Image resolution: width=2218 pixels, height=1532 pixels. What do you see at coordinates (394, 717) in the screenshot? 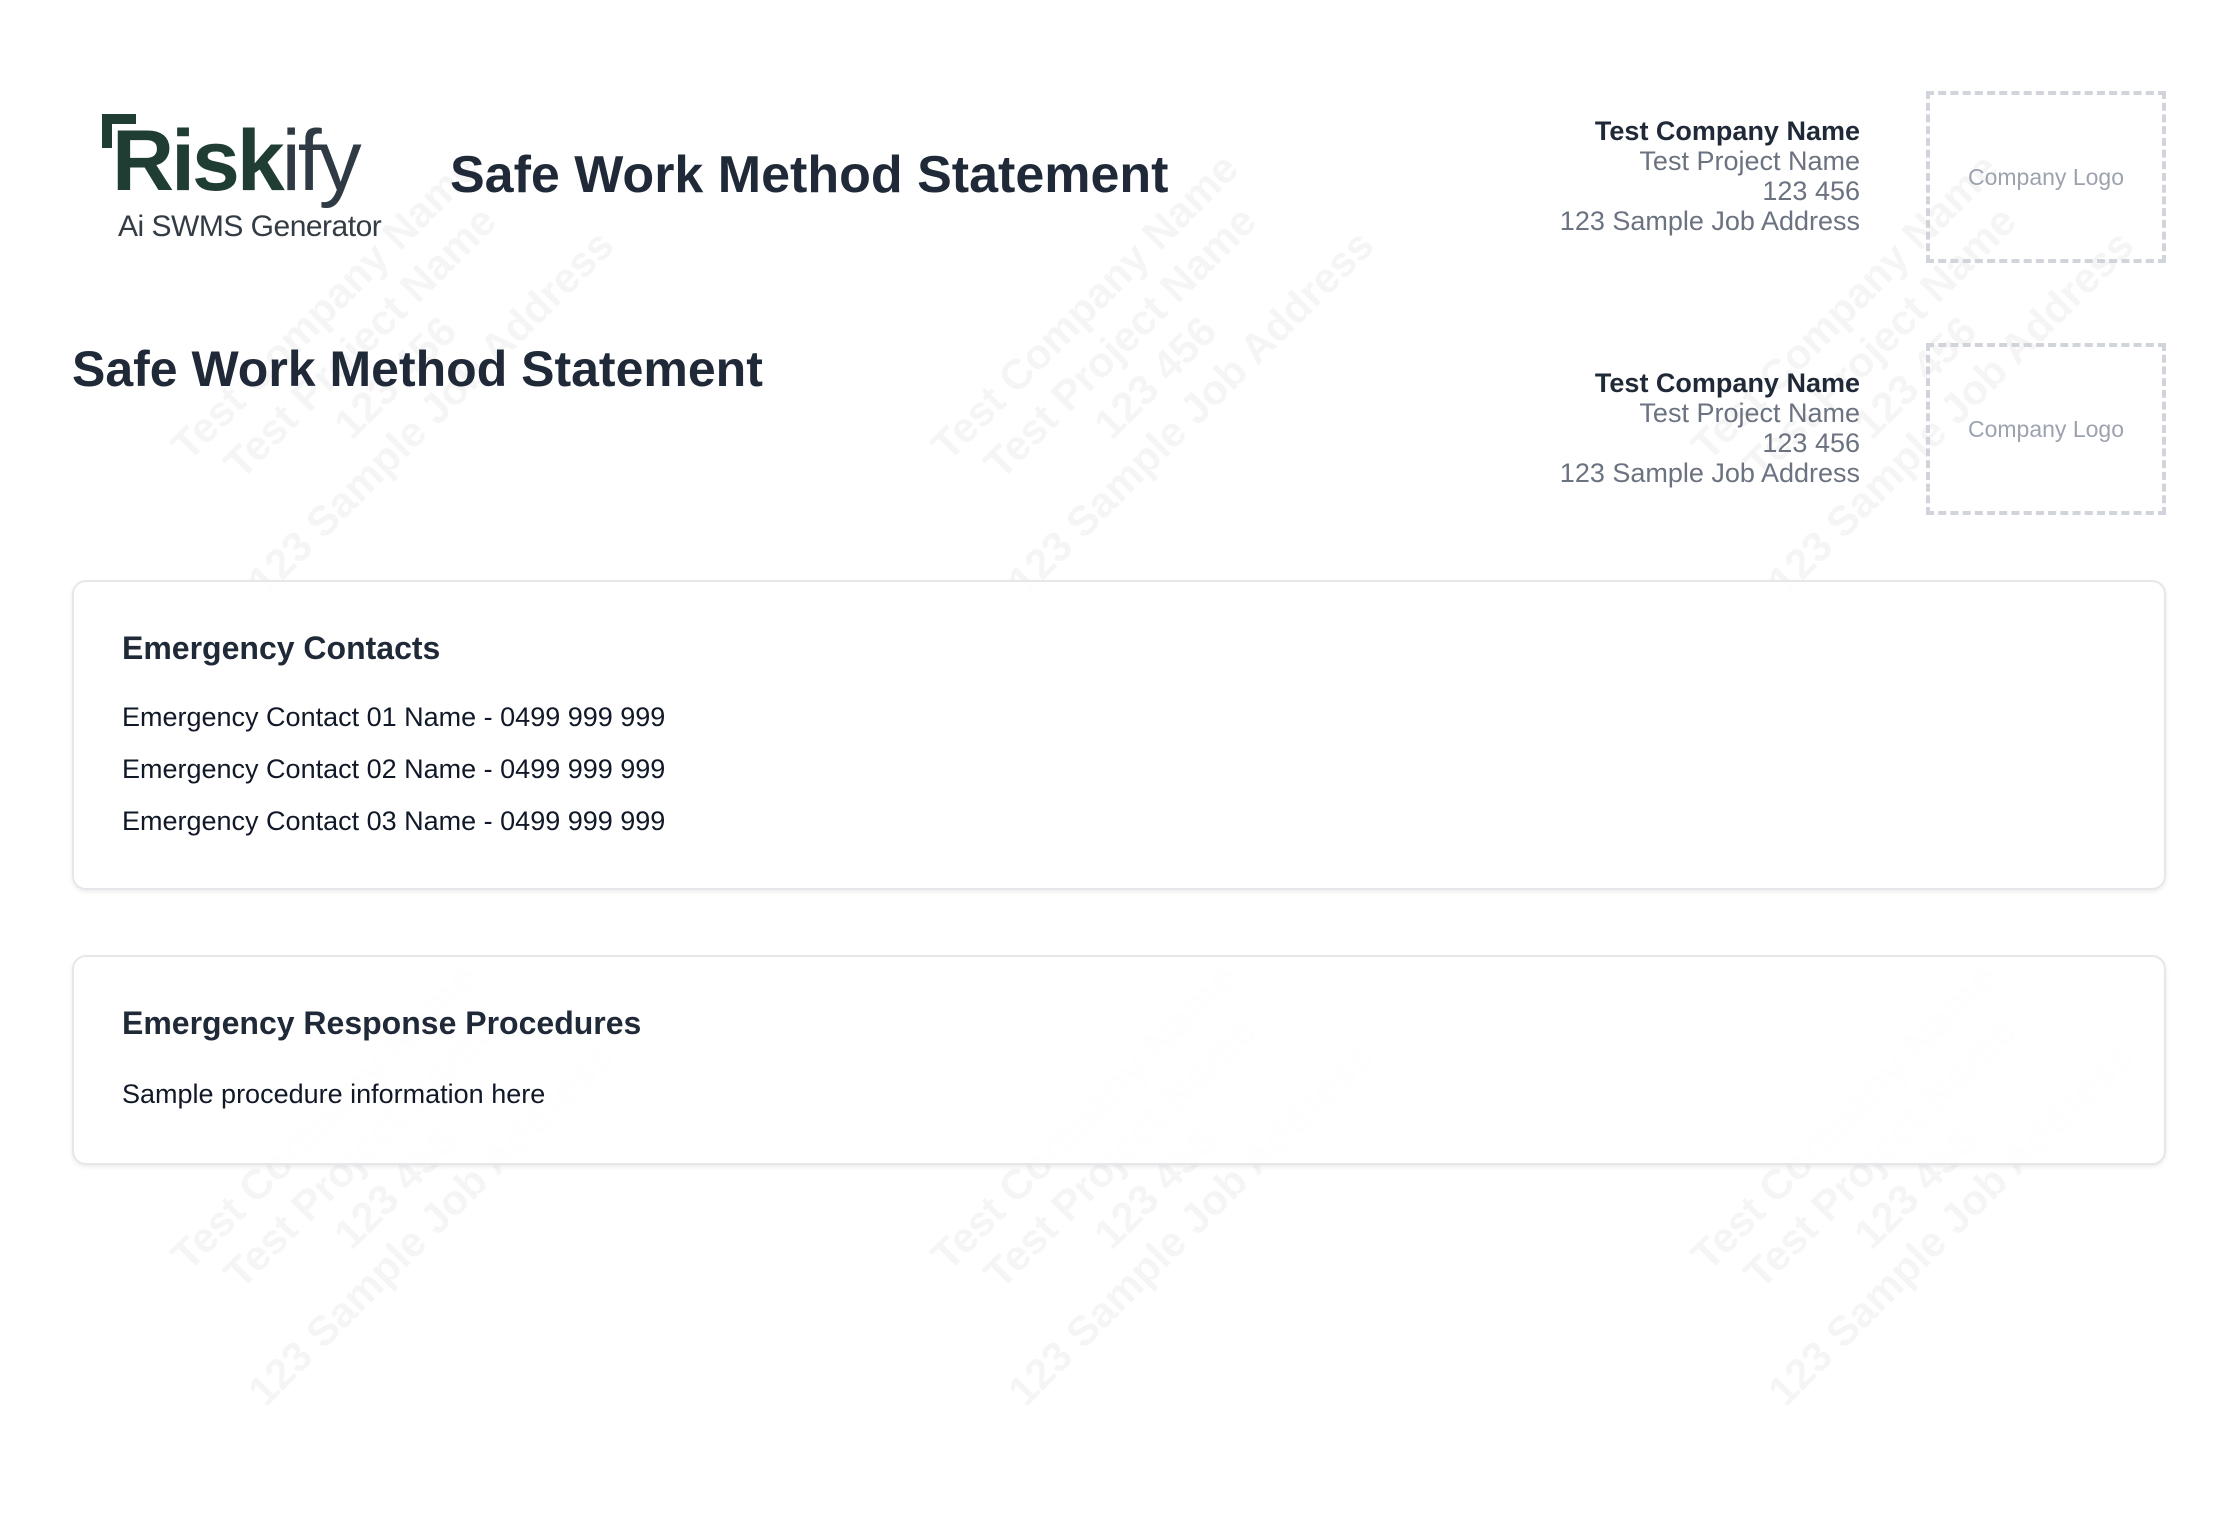
I see `emergency-contact-item: Emergency Contact 01 Name - 0499 999 999` at bounding box center [394, 717].